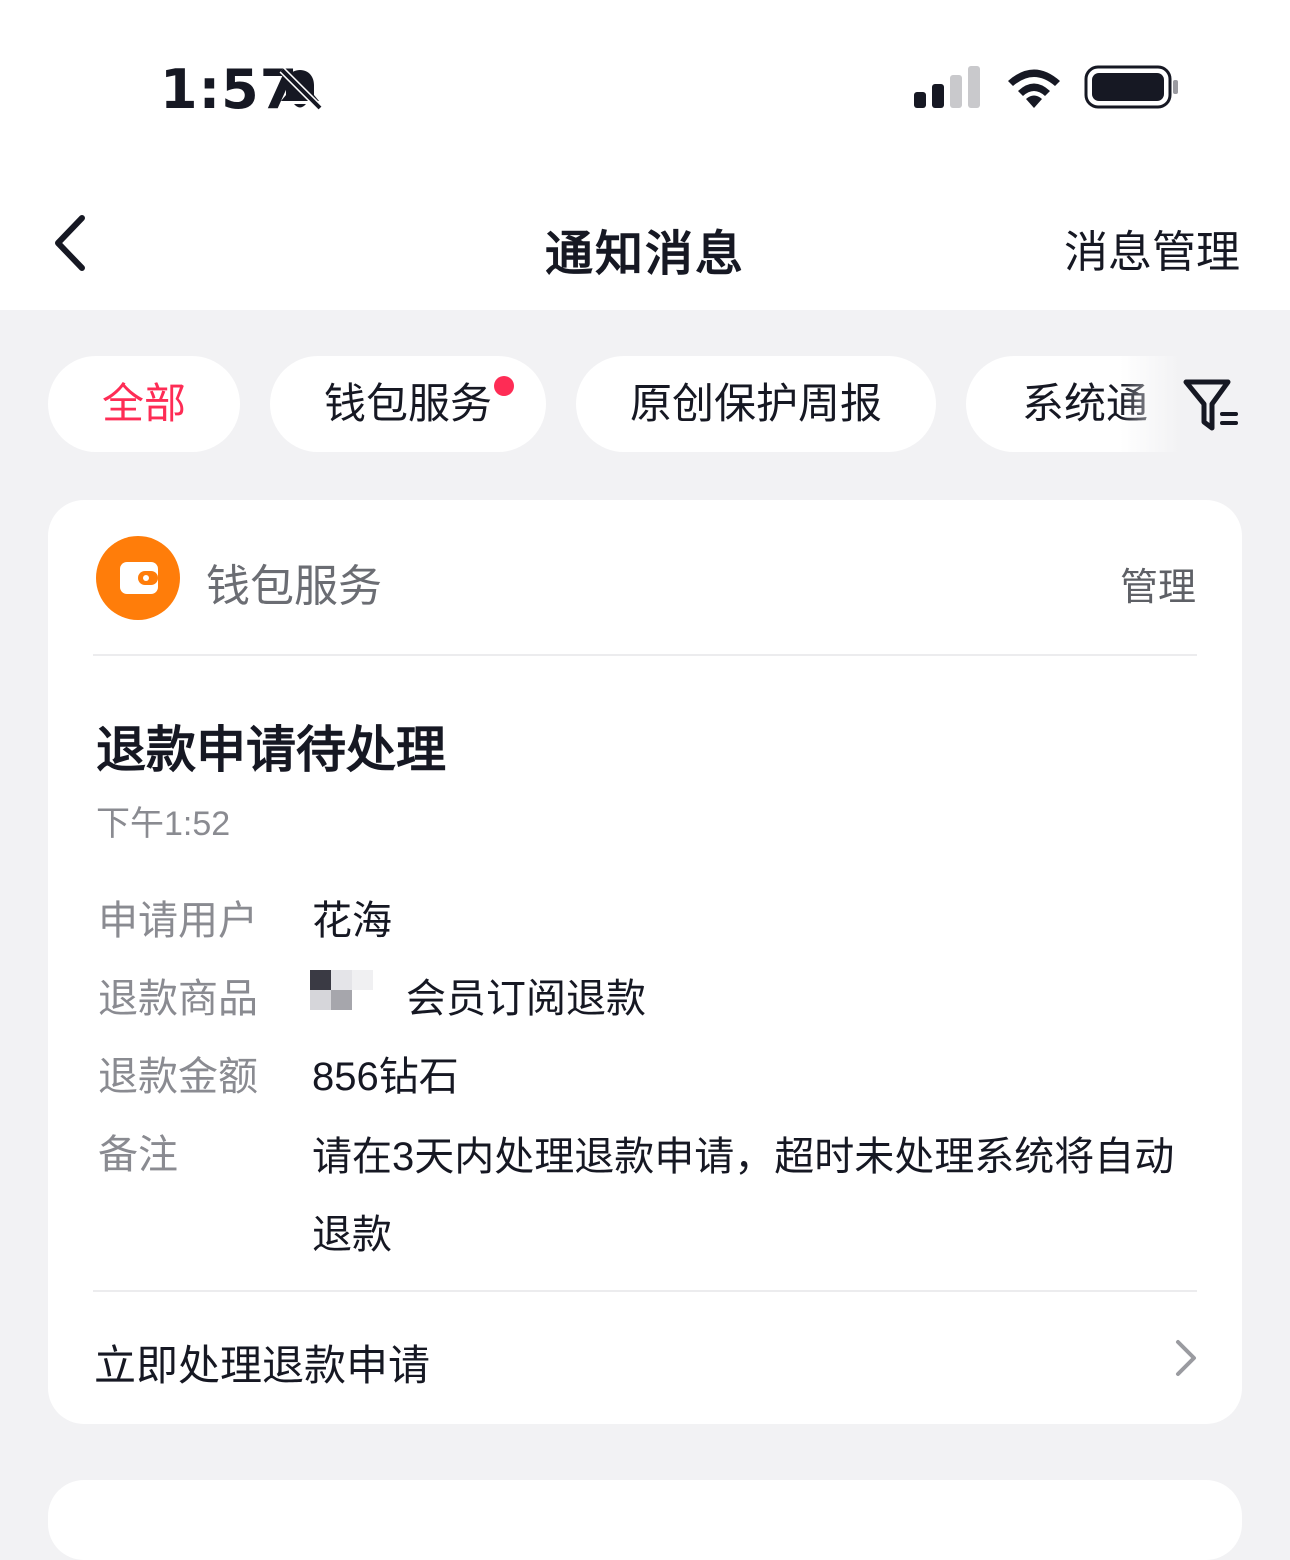 The image size is (1290, 1560). I want to click on tab-original-protection-weekly: 原创保护周报, so click(756, 404).